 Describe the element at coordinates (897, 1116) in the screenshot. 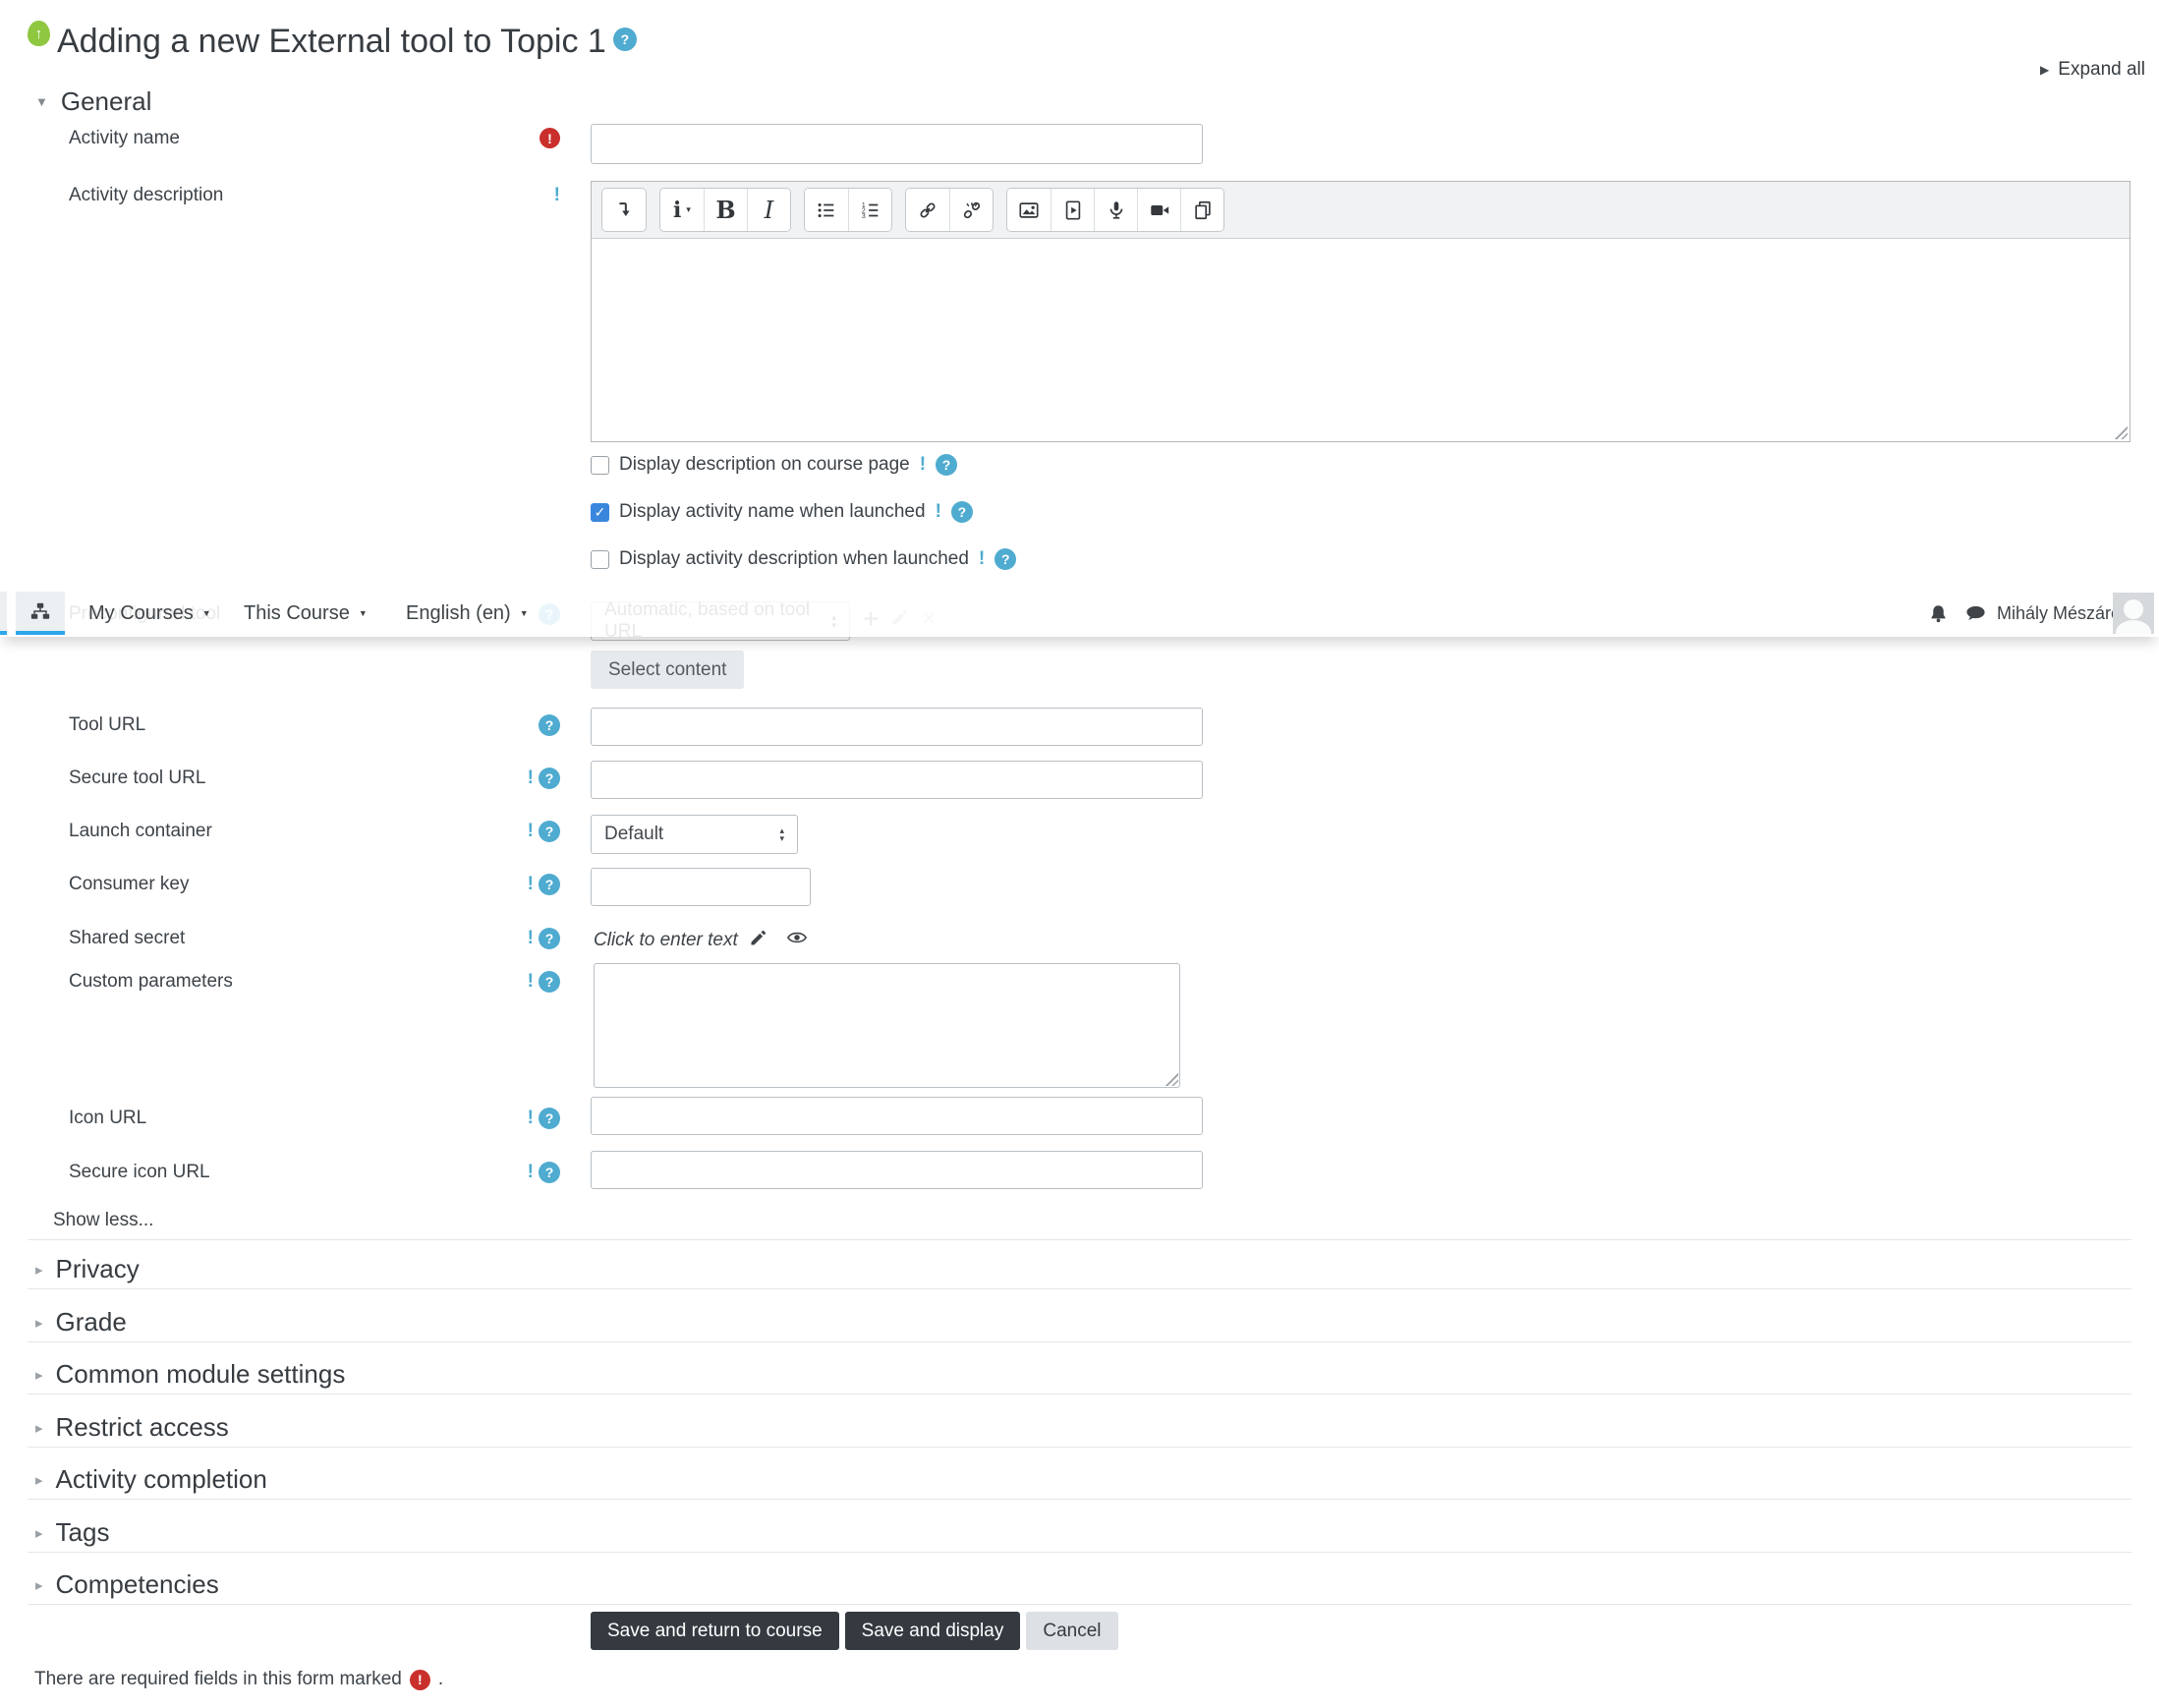

I see `icon-url-input` at that location.